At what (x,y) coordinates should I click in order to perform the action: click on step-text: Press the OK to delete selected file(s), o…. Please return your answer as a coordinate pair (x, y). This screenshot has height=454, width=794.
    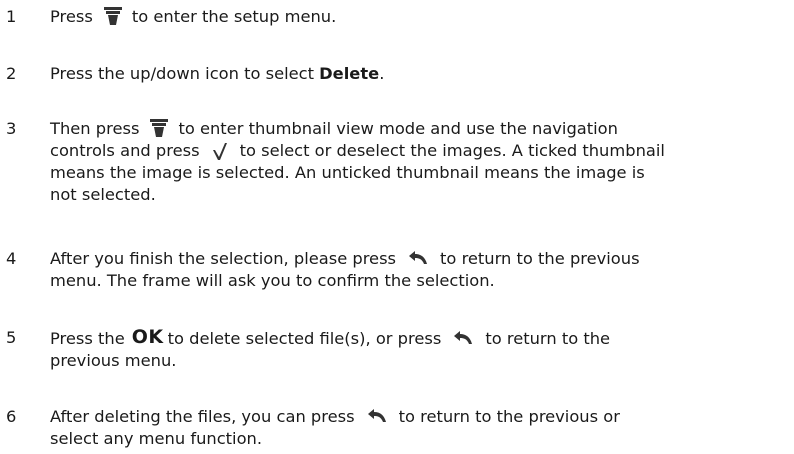
    Looking at the image, I should click on (420, 349).